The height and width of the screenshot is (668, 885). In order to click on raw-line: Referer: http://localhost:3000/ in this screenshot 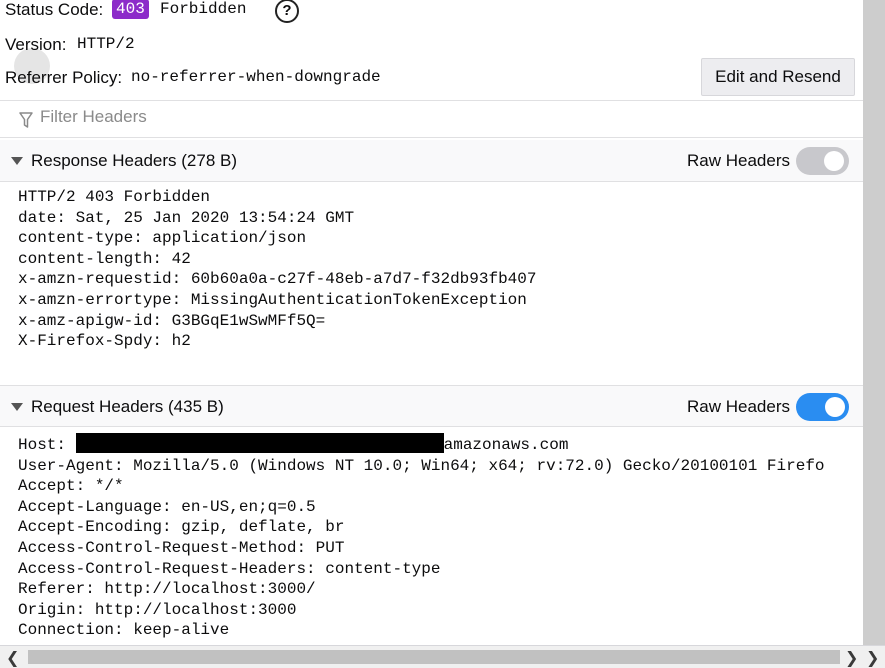, I will do `click(167, 589)`.